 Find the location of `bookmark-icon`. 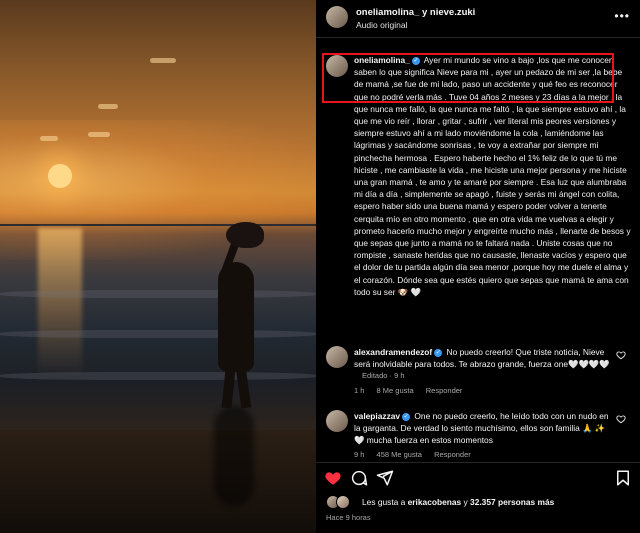

bookmark-icon is located at coordinates (623, 478).